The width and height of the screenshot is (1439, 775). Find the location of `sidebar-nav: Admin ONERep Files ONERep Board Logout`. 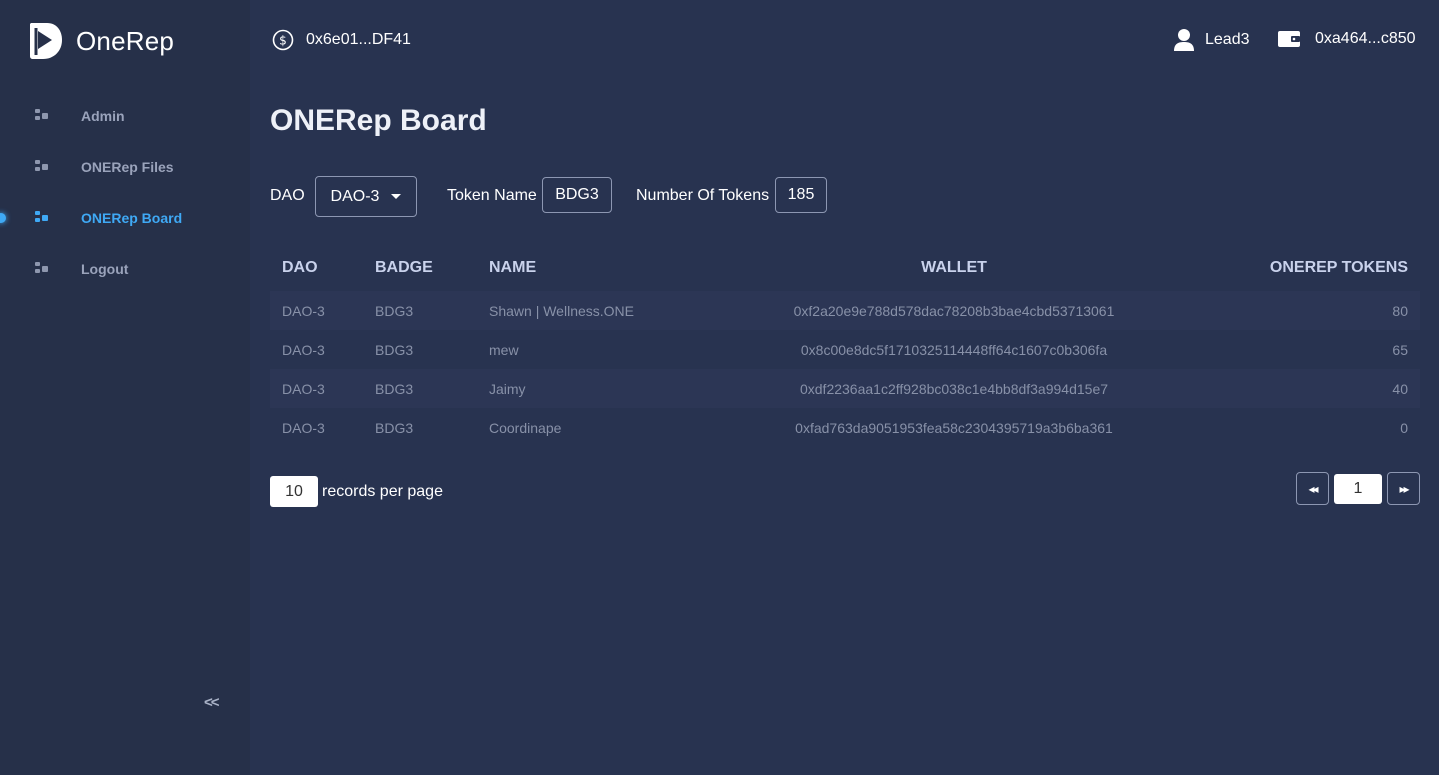

sidebar-nav: Admin ONERep Files ONERep Board Logout is located at coordinates (125, 192).